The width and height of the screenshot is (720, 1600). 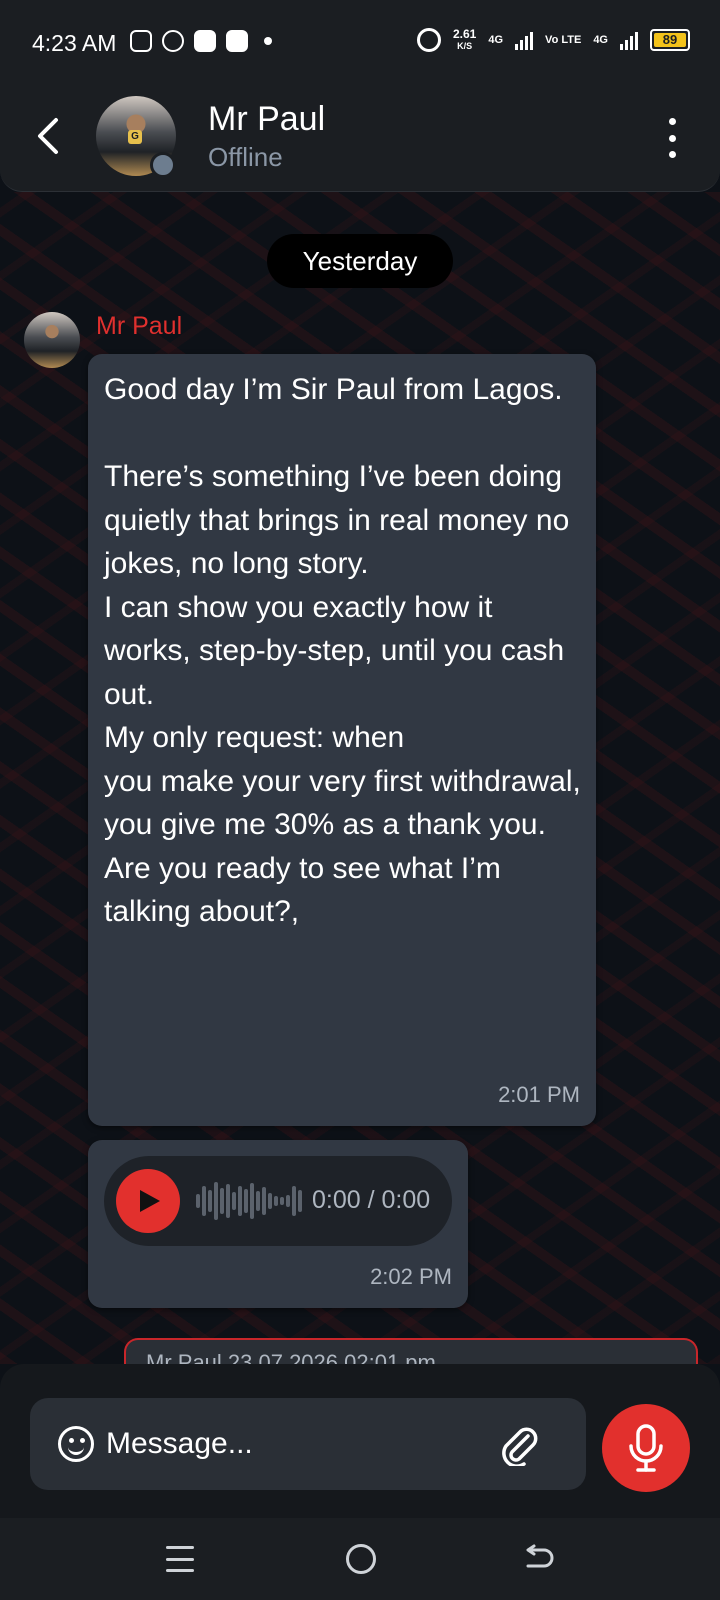 What do you see at coordinates (74, 43) in the screenshot?
I see `status-time: 4:23 AM` at bounding box center [74, 43].